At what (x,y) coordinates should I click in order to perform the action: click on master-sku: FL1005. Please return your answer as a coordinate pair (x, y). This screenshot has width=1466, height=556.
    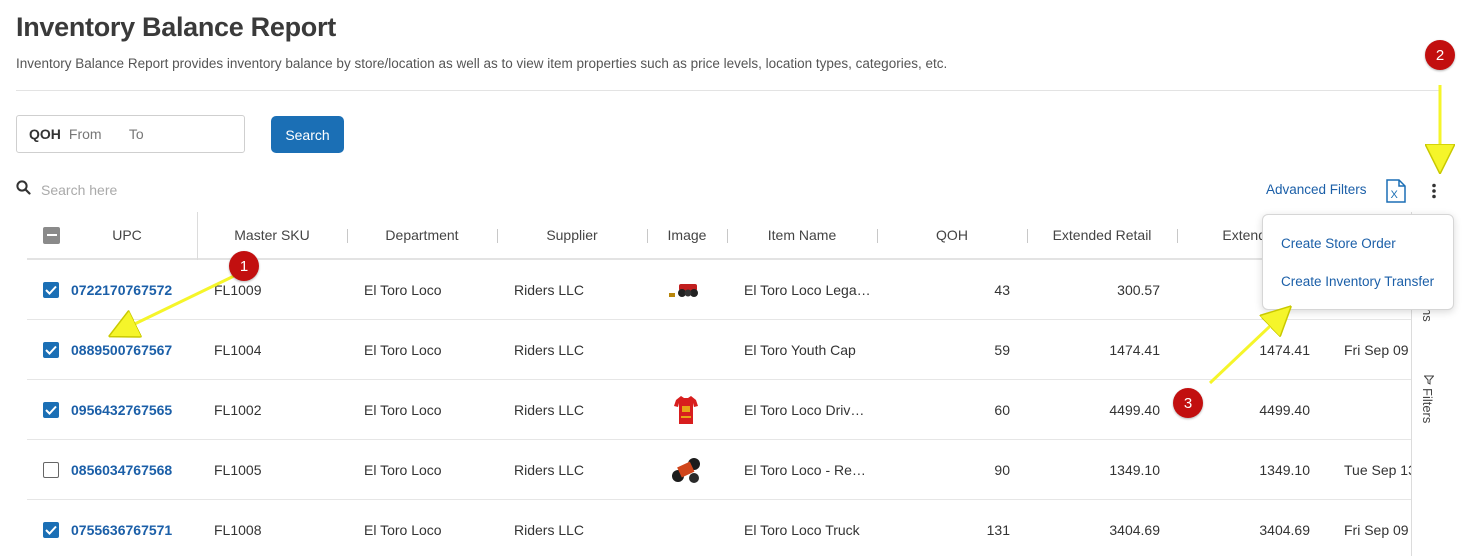
    Looking at the image, I should click on (238, 469).